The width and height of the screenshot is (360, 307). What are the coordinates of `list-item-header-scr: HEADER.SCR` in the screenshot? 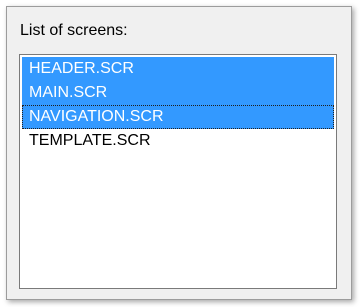 It's located at (178, 69).